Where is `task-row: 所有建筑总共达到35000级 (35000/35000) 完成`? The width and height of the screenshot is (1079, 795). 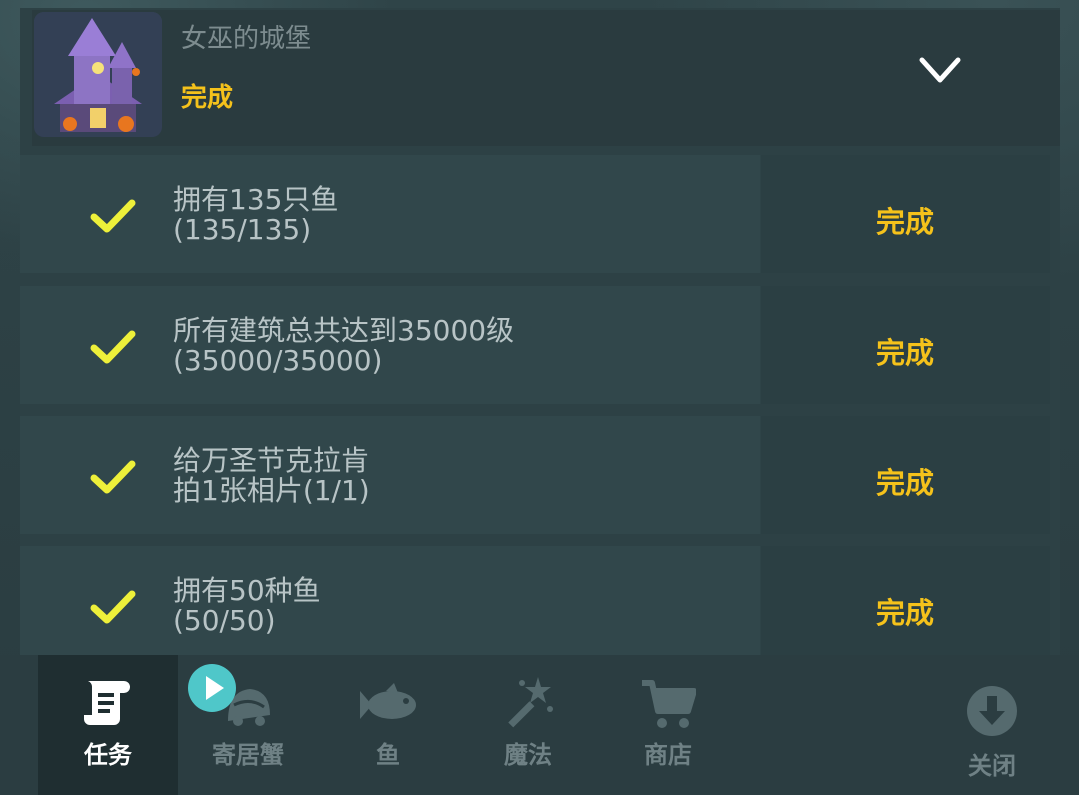 task-row: 所有建筑总共达到35000级 (35000/35000) 完成 is located at coordinates (535, 345).